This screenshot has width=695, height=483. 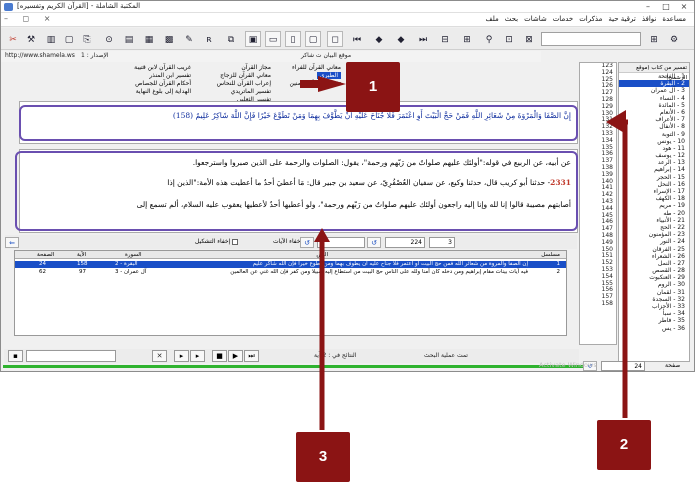 I want to click on sura-item: 4 - النساء, so click(x=654, y=98).